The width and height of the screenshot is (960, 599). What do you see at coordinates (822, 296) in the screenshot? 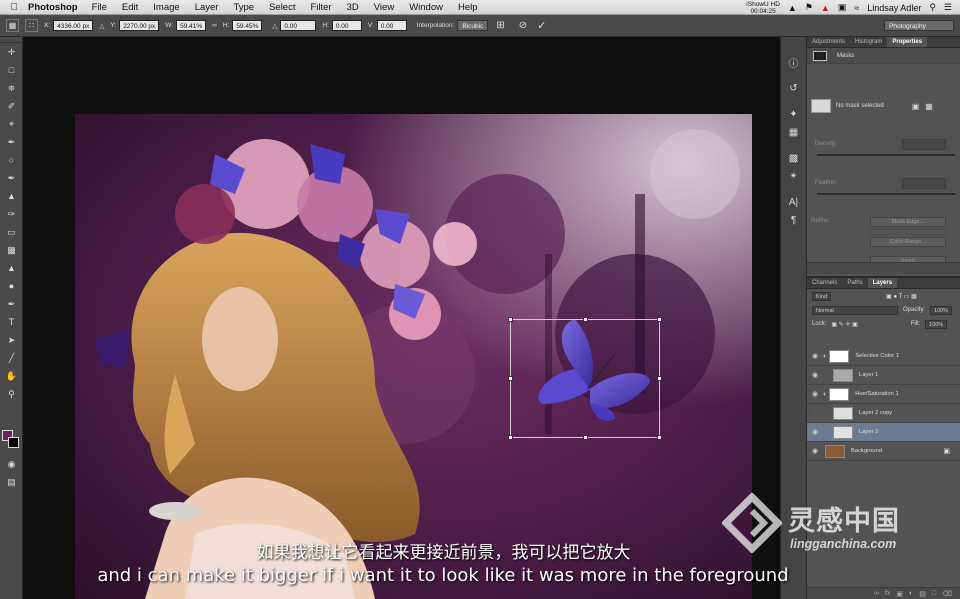
I see `kind-filter-select: Kind` at bounding box center [822, 296].